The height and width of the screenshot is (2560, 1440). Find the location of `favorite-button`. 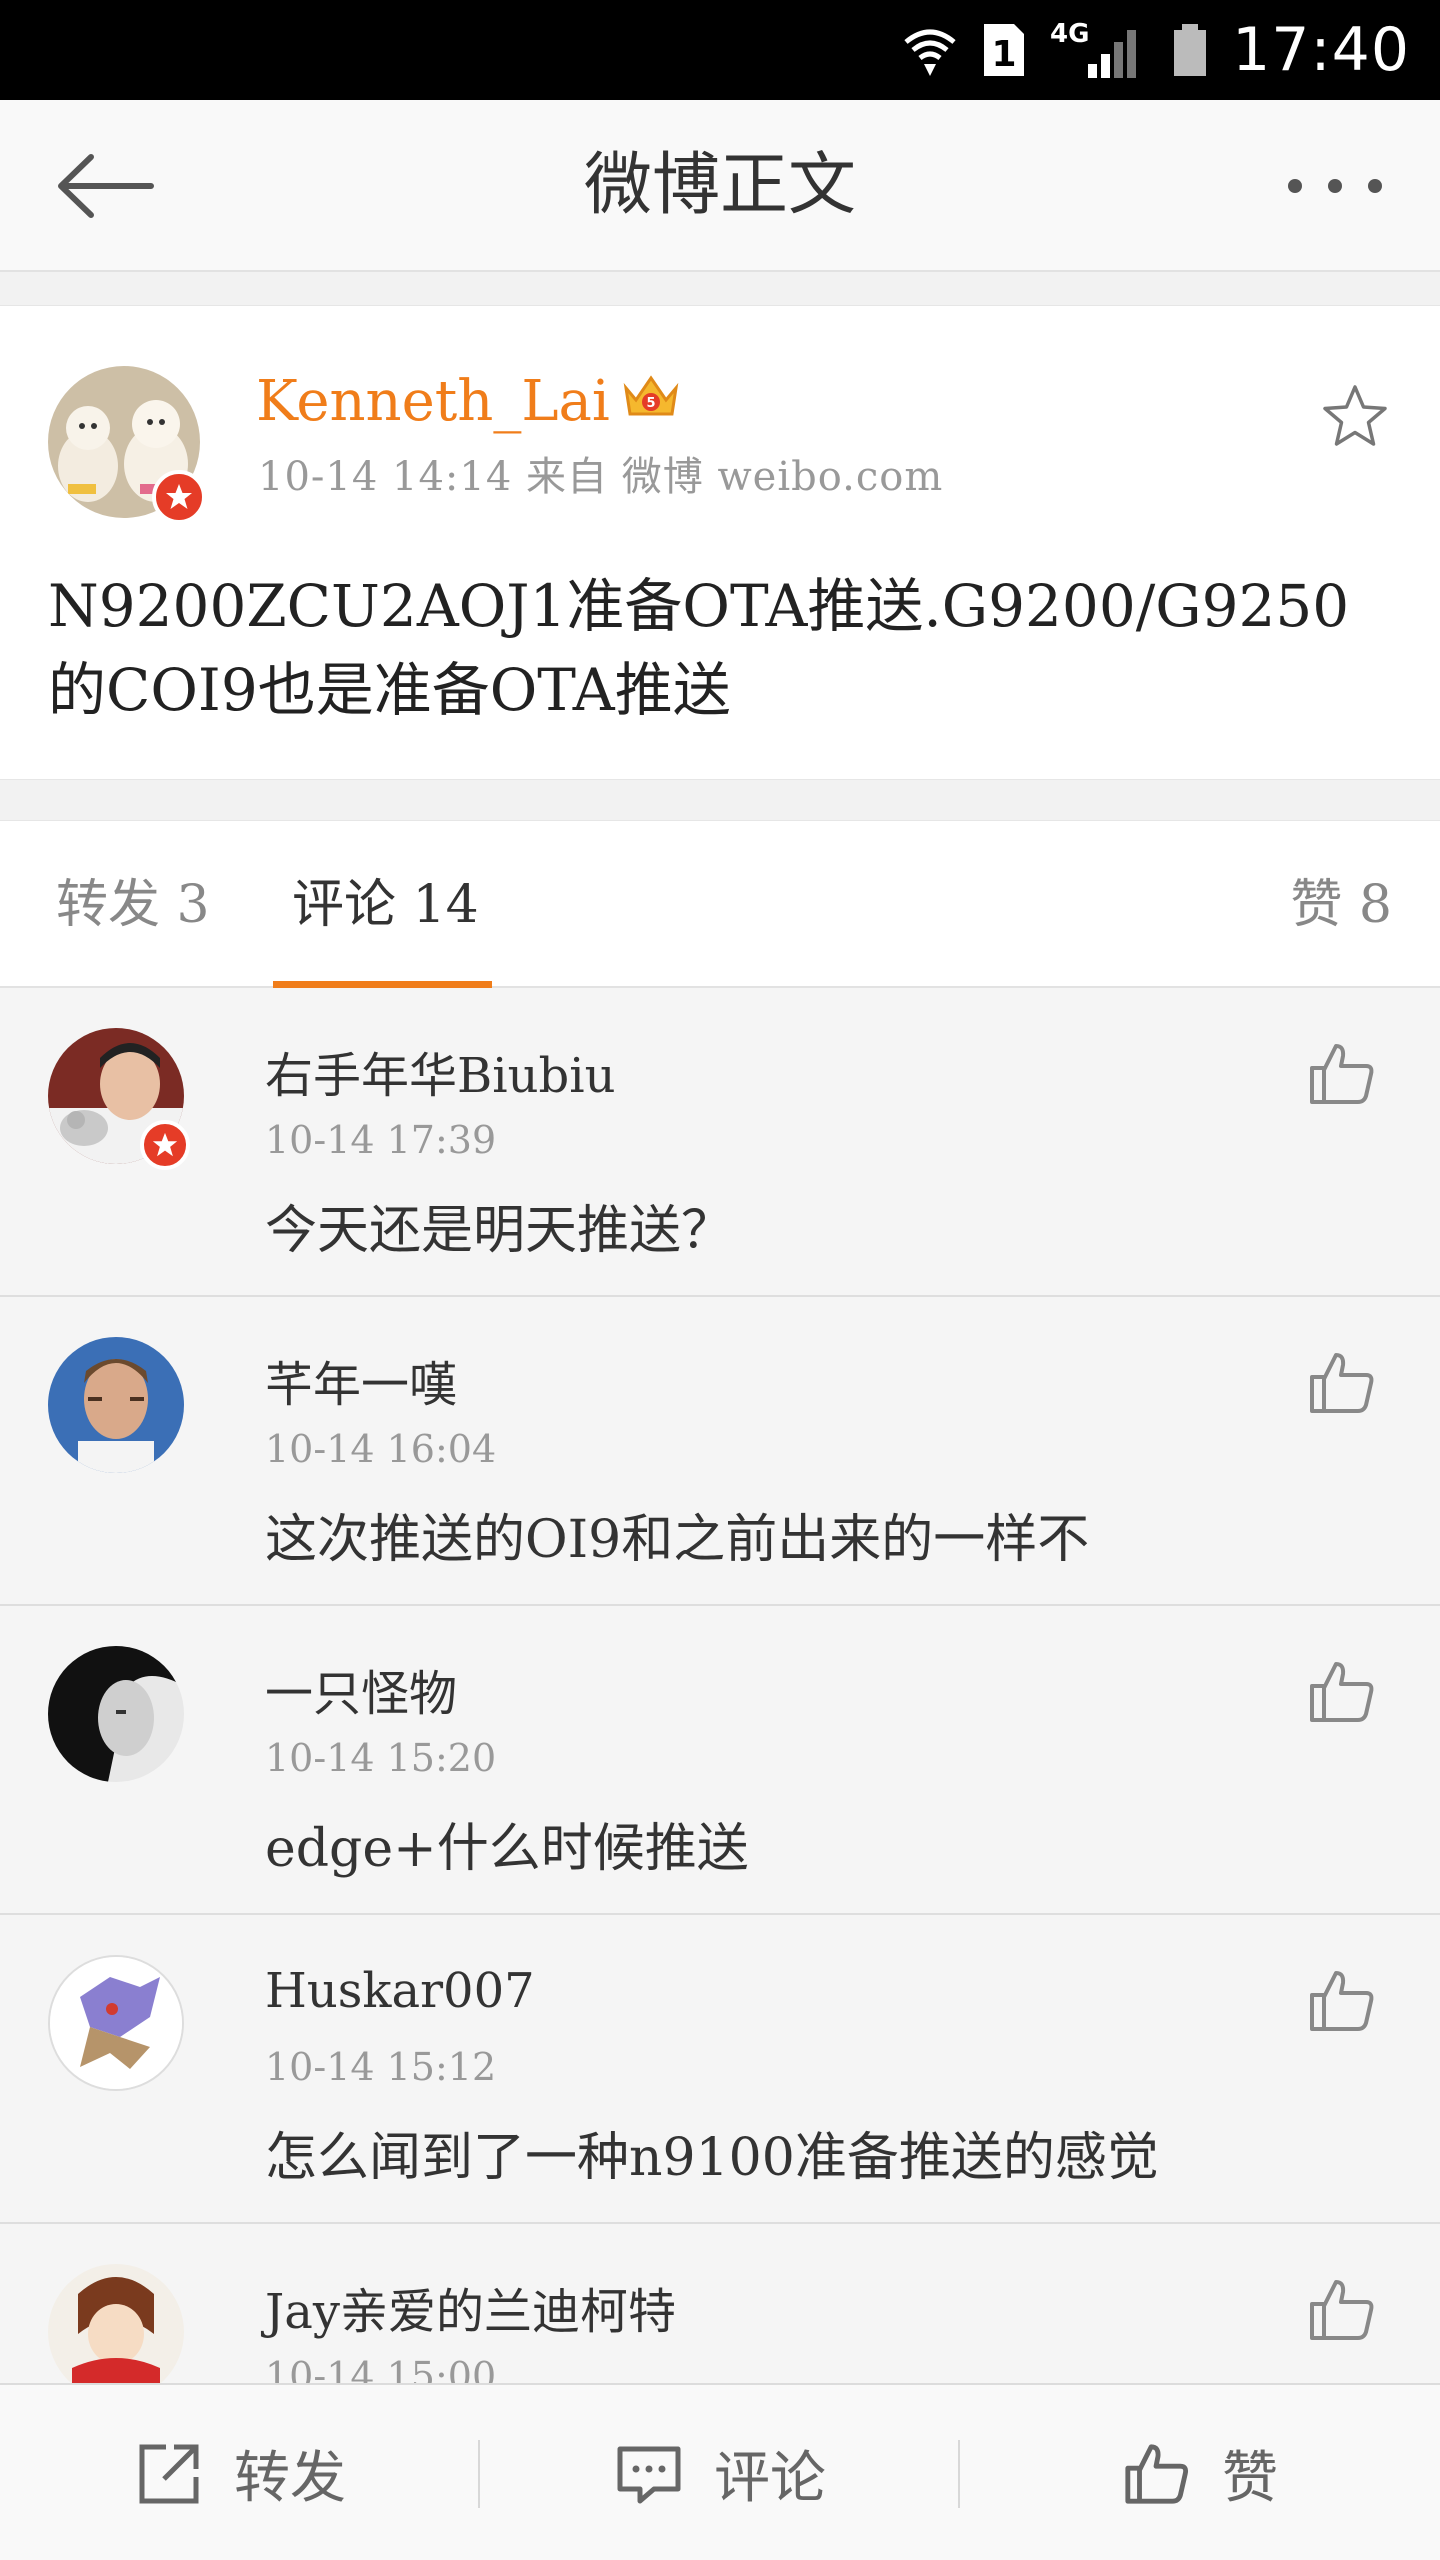

favorite-button is located at coordinates (1355, 417).